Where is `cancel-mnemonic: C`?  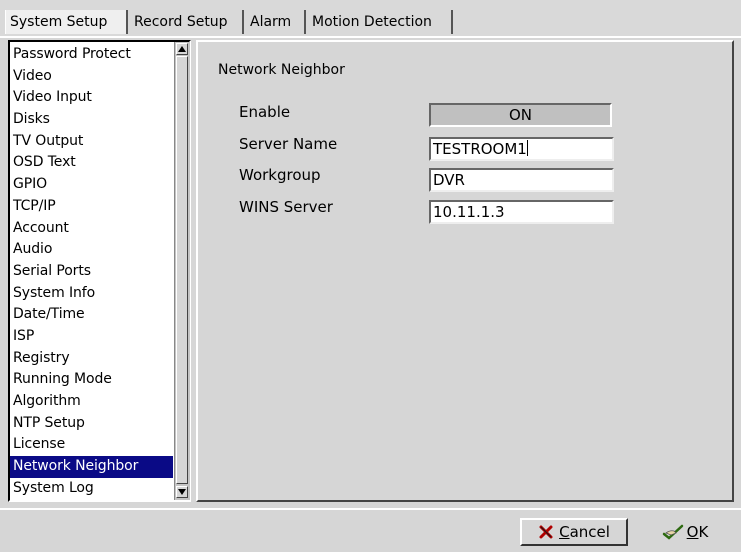 cancel-mnemonic: C is located at coordinates (564, 532).